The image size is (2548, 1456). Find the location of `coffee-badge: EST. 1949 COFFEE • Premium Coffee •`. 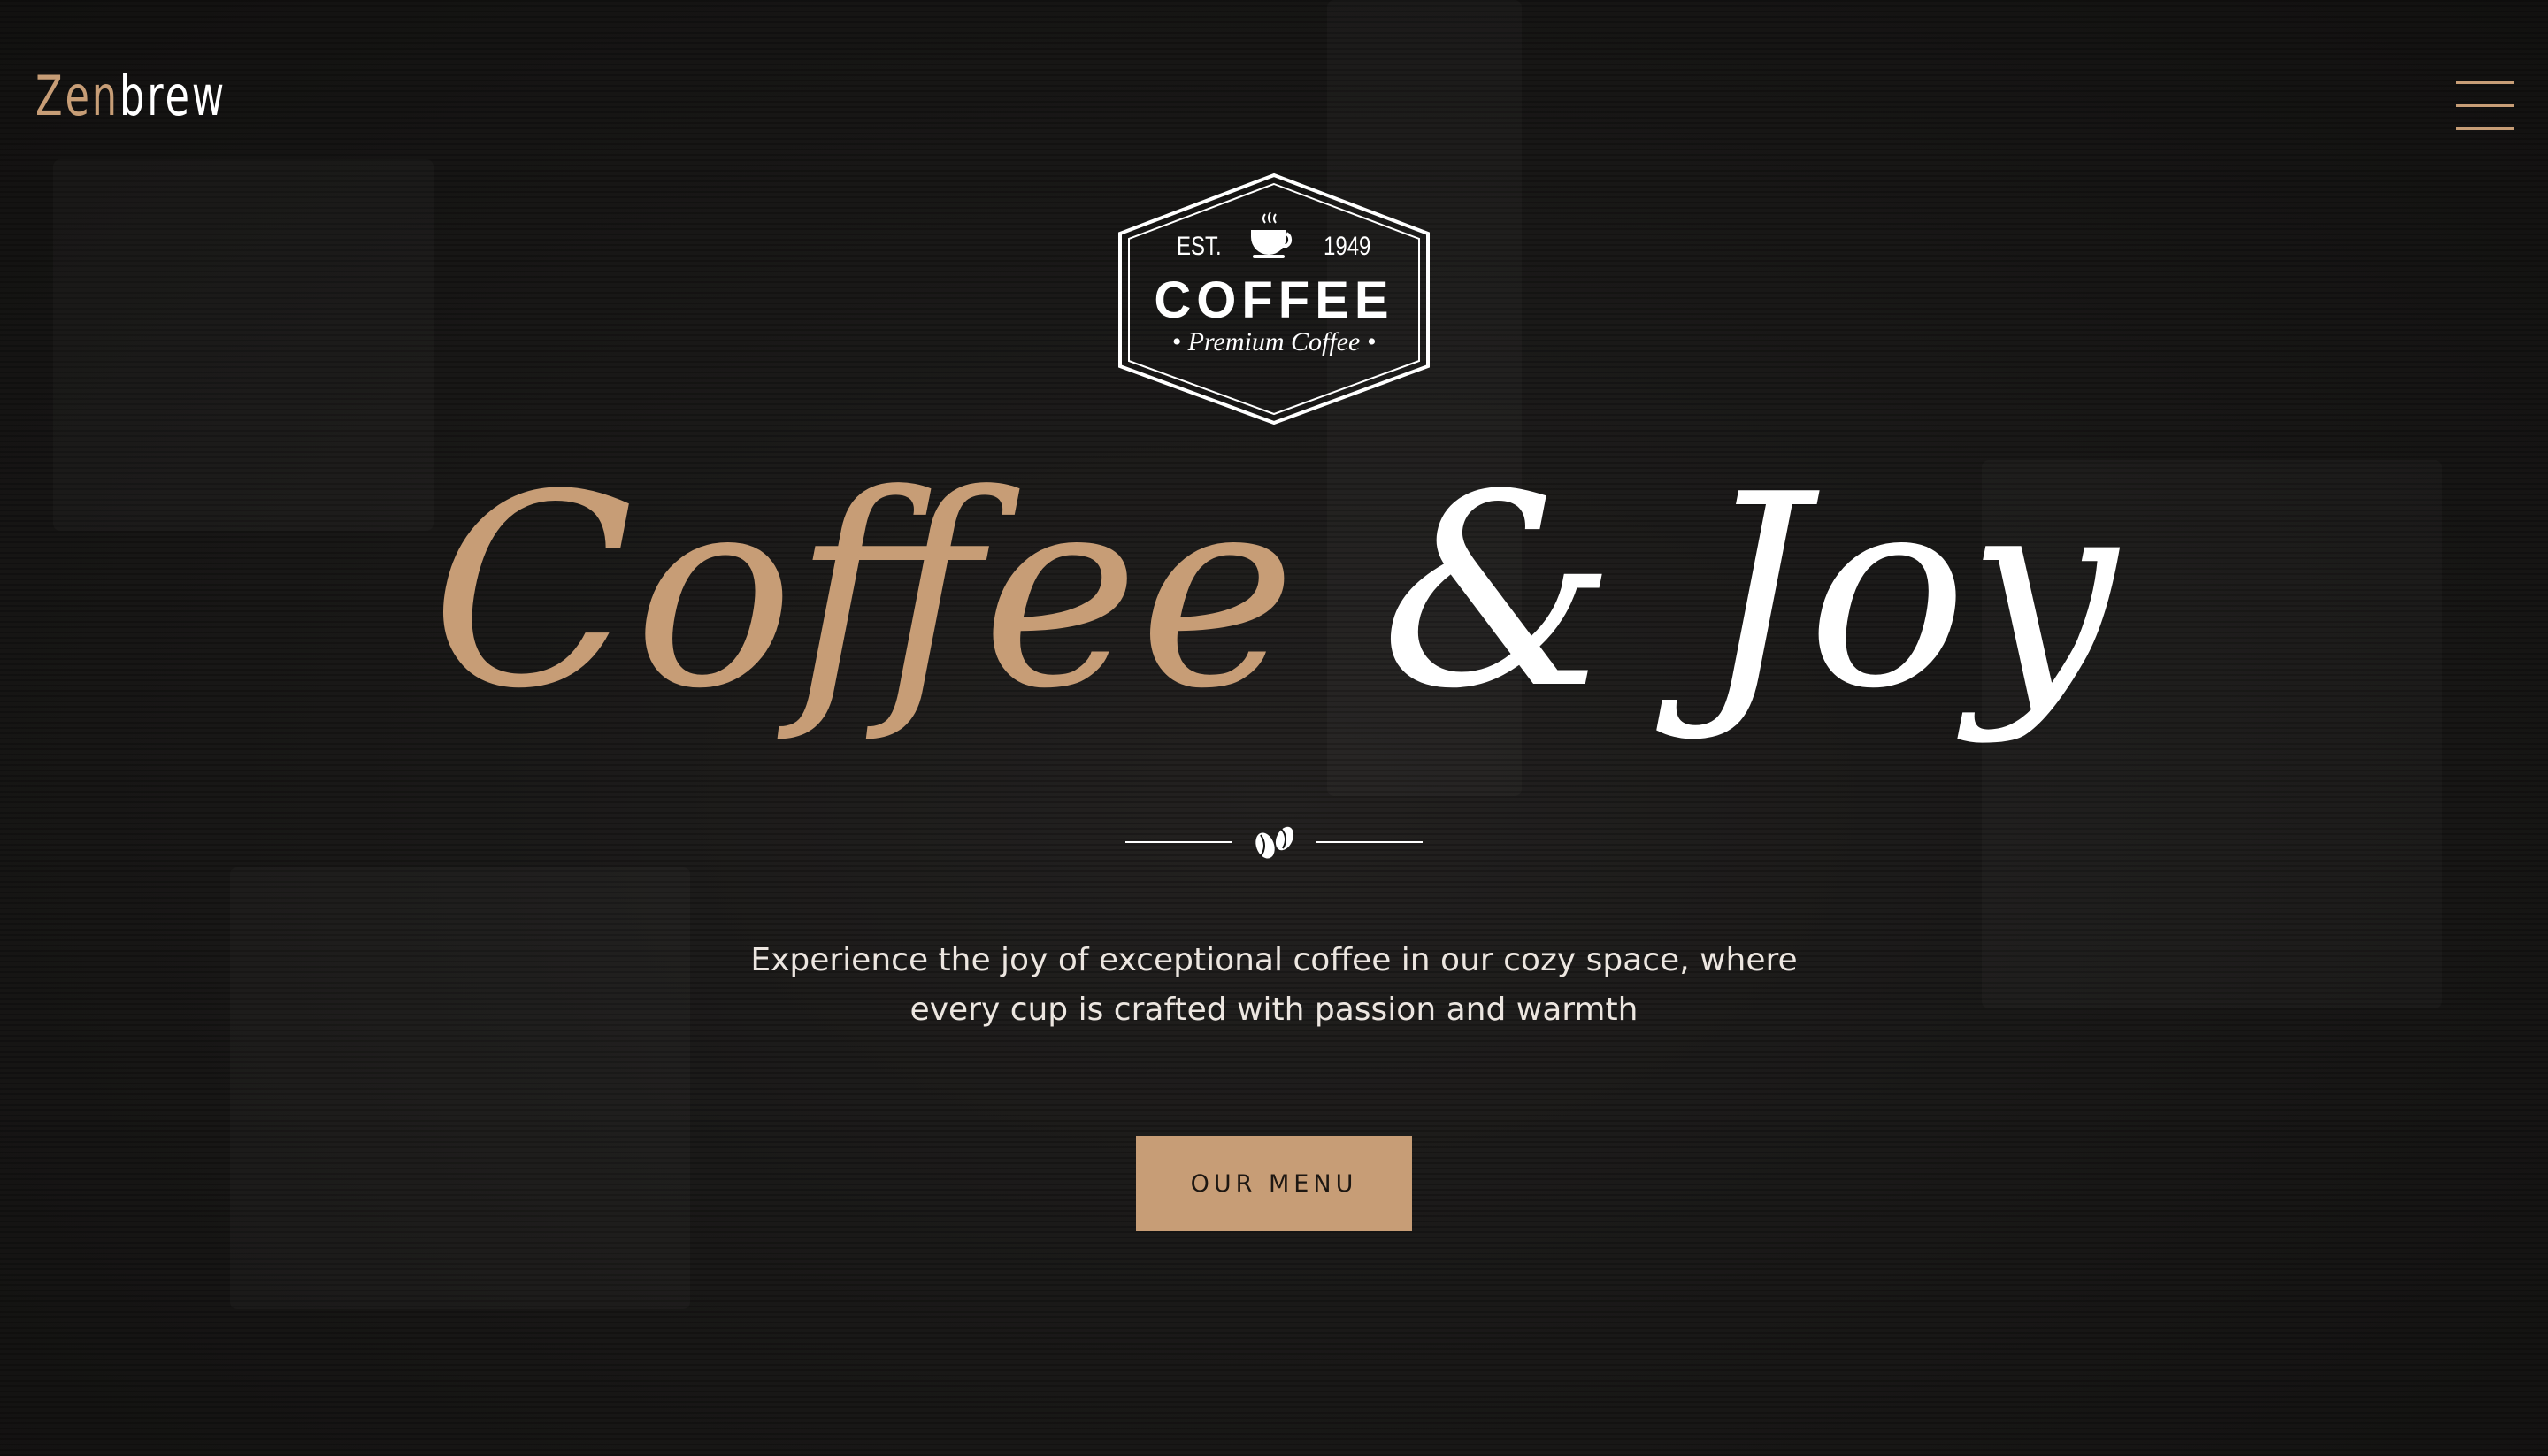

coffee-badge: EST. 1949 COFFEE • Premium Coffee • is located at coordinates (1274, 299).